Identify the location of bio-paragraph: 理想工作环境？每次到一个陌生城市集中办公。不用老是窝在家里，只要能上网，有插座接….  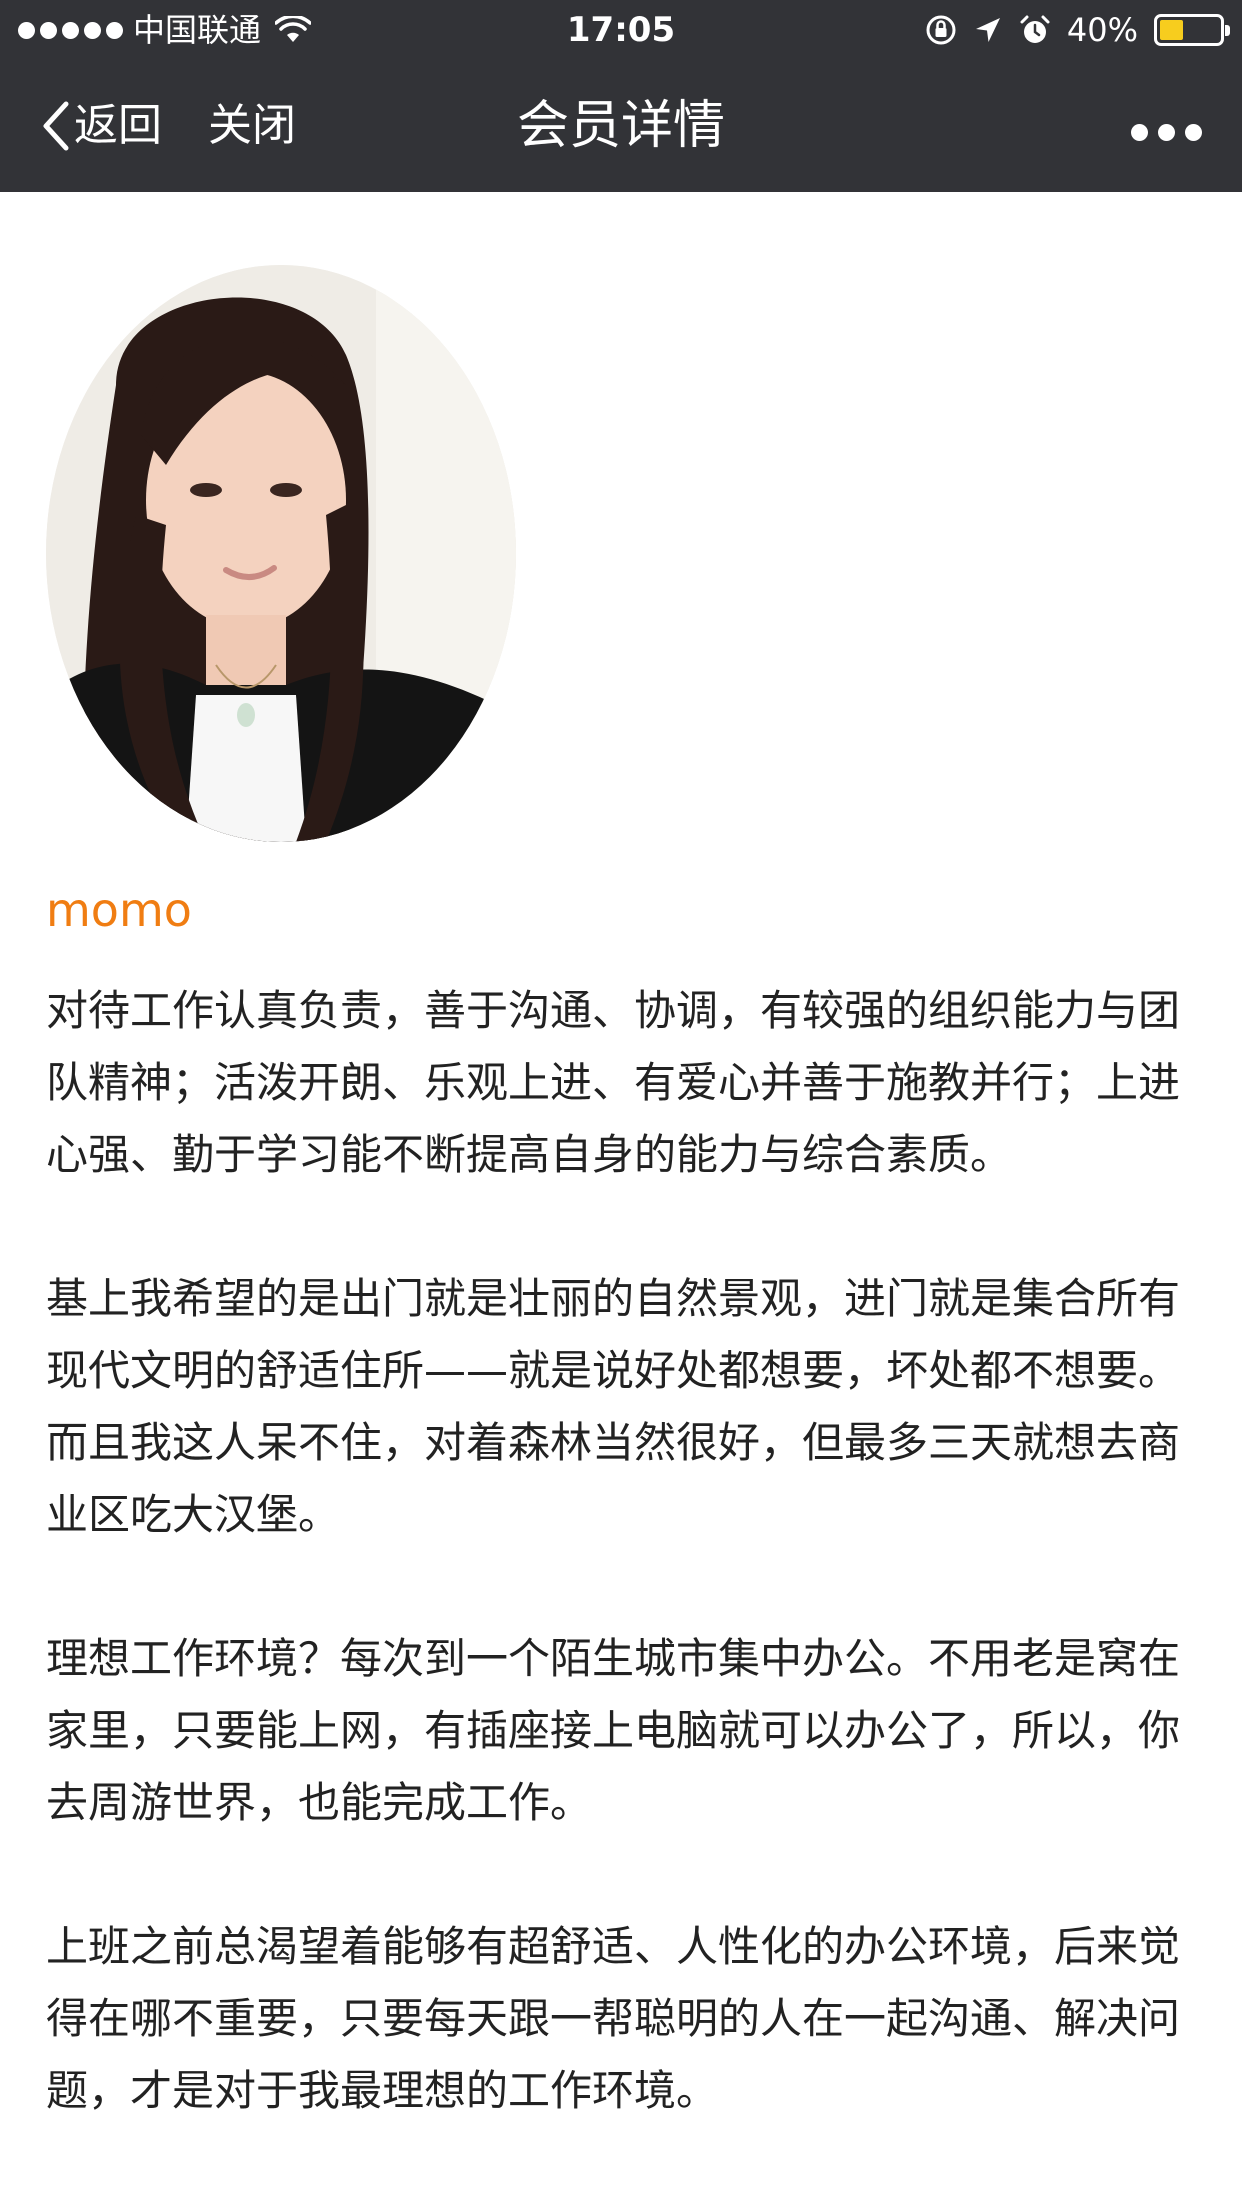
(613, 1730).